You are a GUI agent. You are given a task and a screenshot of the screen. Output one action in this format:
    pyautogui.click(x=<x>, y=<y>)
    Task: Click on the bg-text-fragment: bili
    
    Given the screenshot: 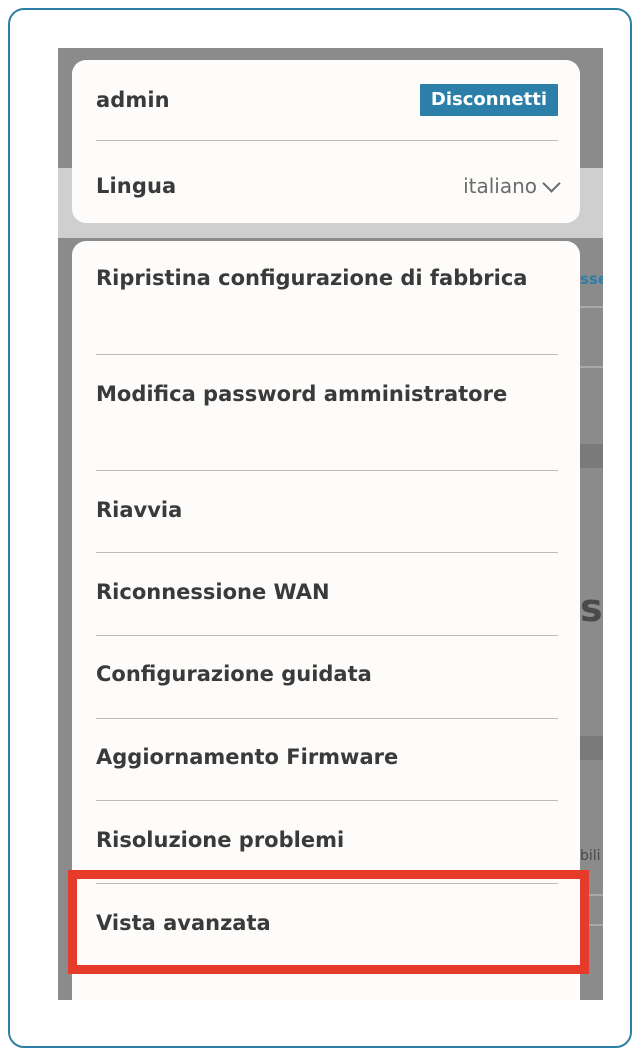 What is the action you would take?
    pyautogui.click(x=590, y=856)
    